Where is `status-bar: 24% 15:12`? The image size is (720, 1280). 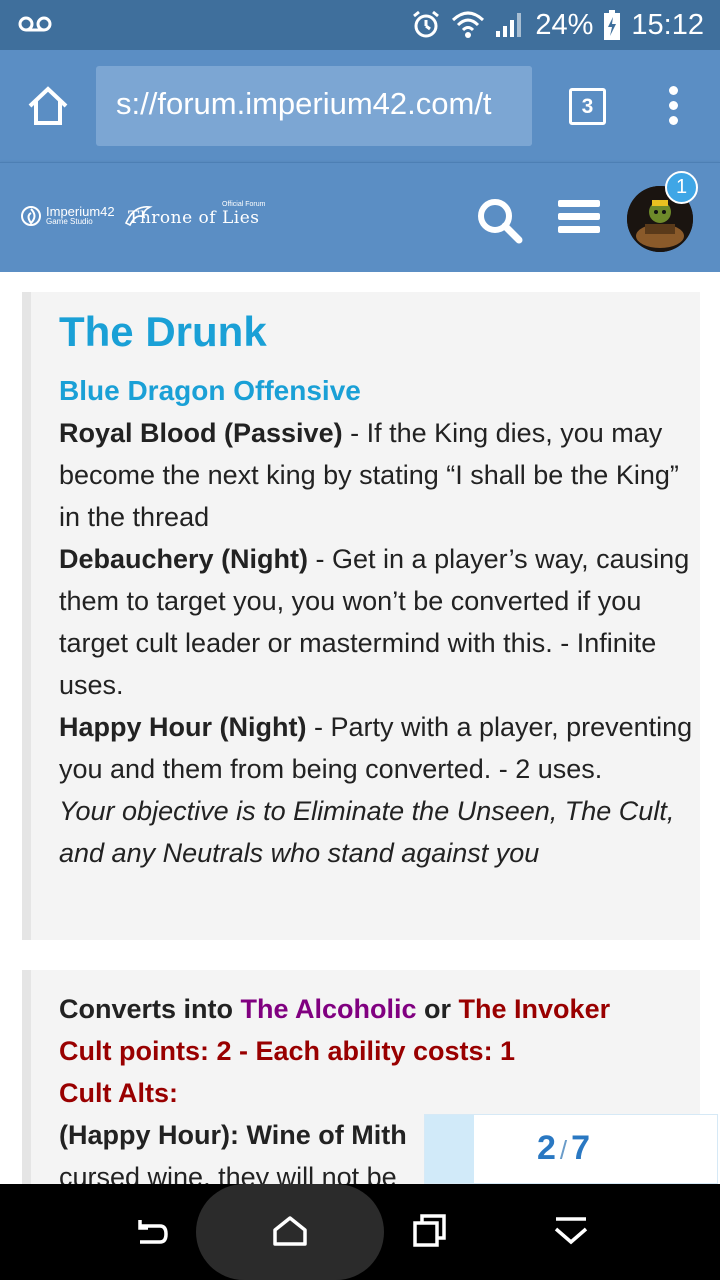
status-bar: 24% 15:12 is located at coordinates (360, 25).